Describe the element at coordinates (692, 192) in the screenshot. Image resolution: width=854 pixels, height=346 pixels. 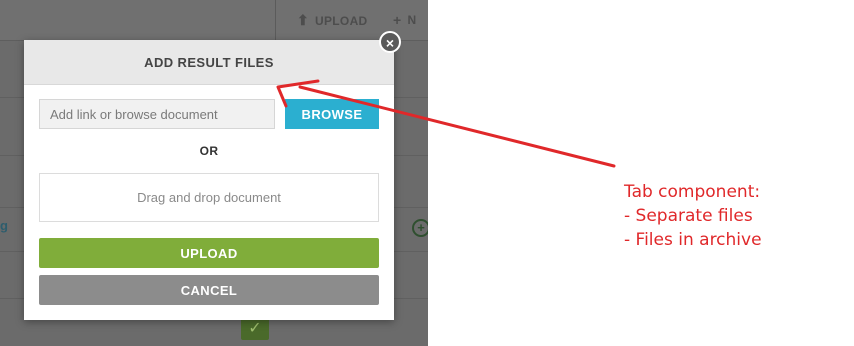
I see `annotation-line: Tab component:` at that location.